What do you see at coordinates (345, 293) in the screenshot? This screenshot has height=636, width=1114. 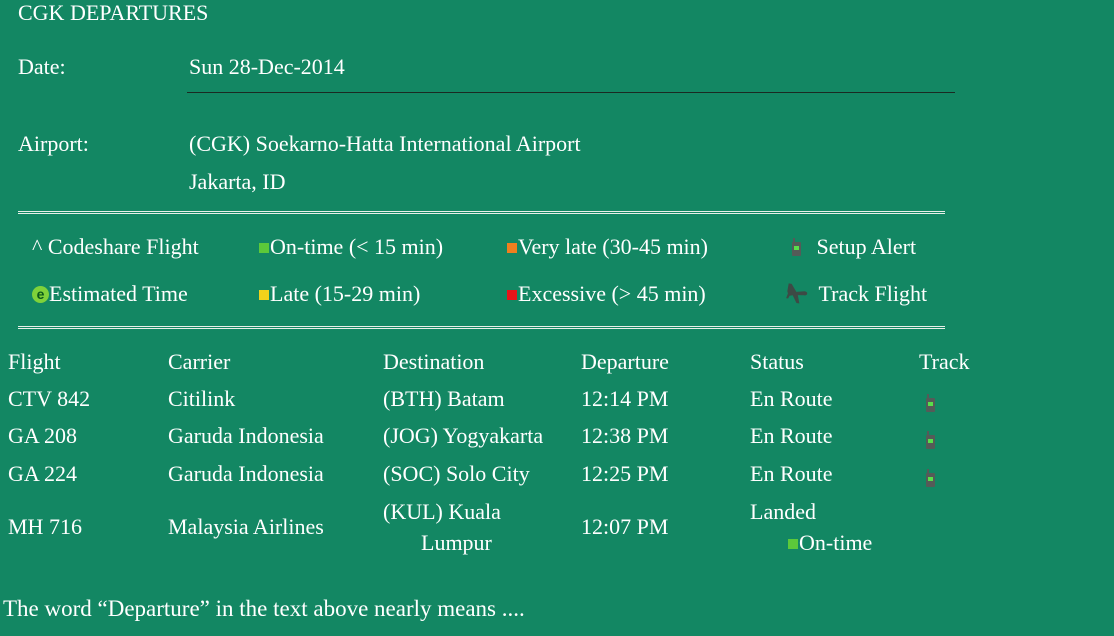 I see `legend-late-label: Late (15-29 min)` at bounding box center [345, 293].